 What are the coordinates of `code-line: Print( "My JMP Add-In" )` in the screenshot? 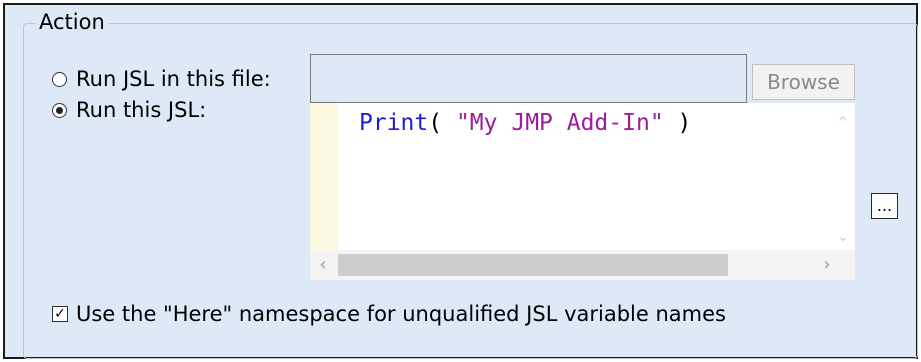 It's located at (525, 123).